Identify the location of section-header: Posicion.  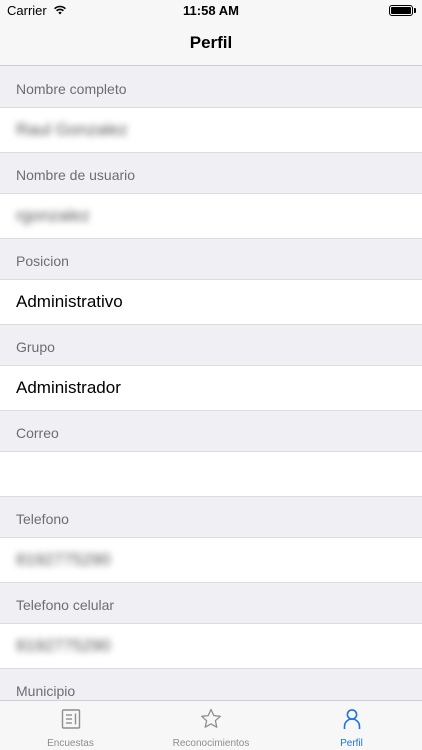
(211, 259).